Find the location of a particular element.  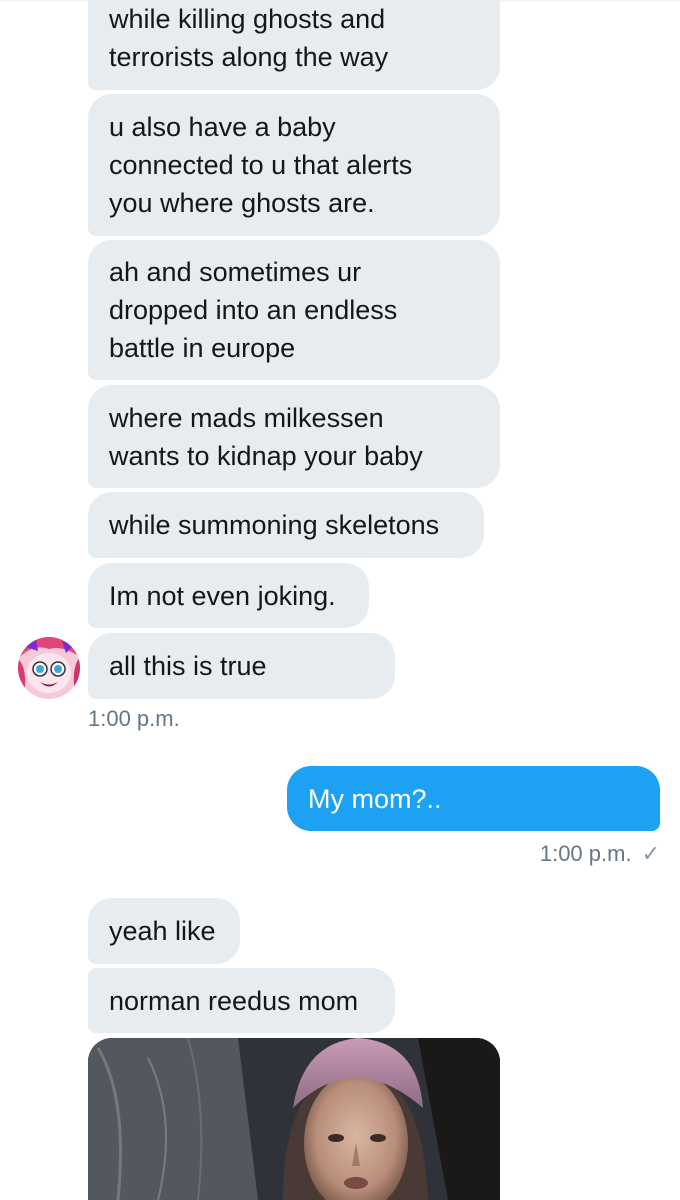

message-timestamp: 1:00 p.m. is located at coordinates (134, 718).